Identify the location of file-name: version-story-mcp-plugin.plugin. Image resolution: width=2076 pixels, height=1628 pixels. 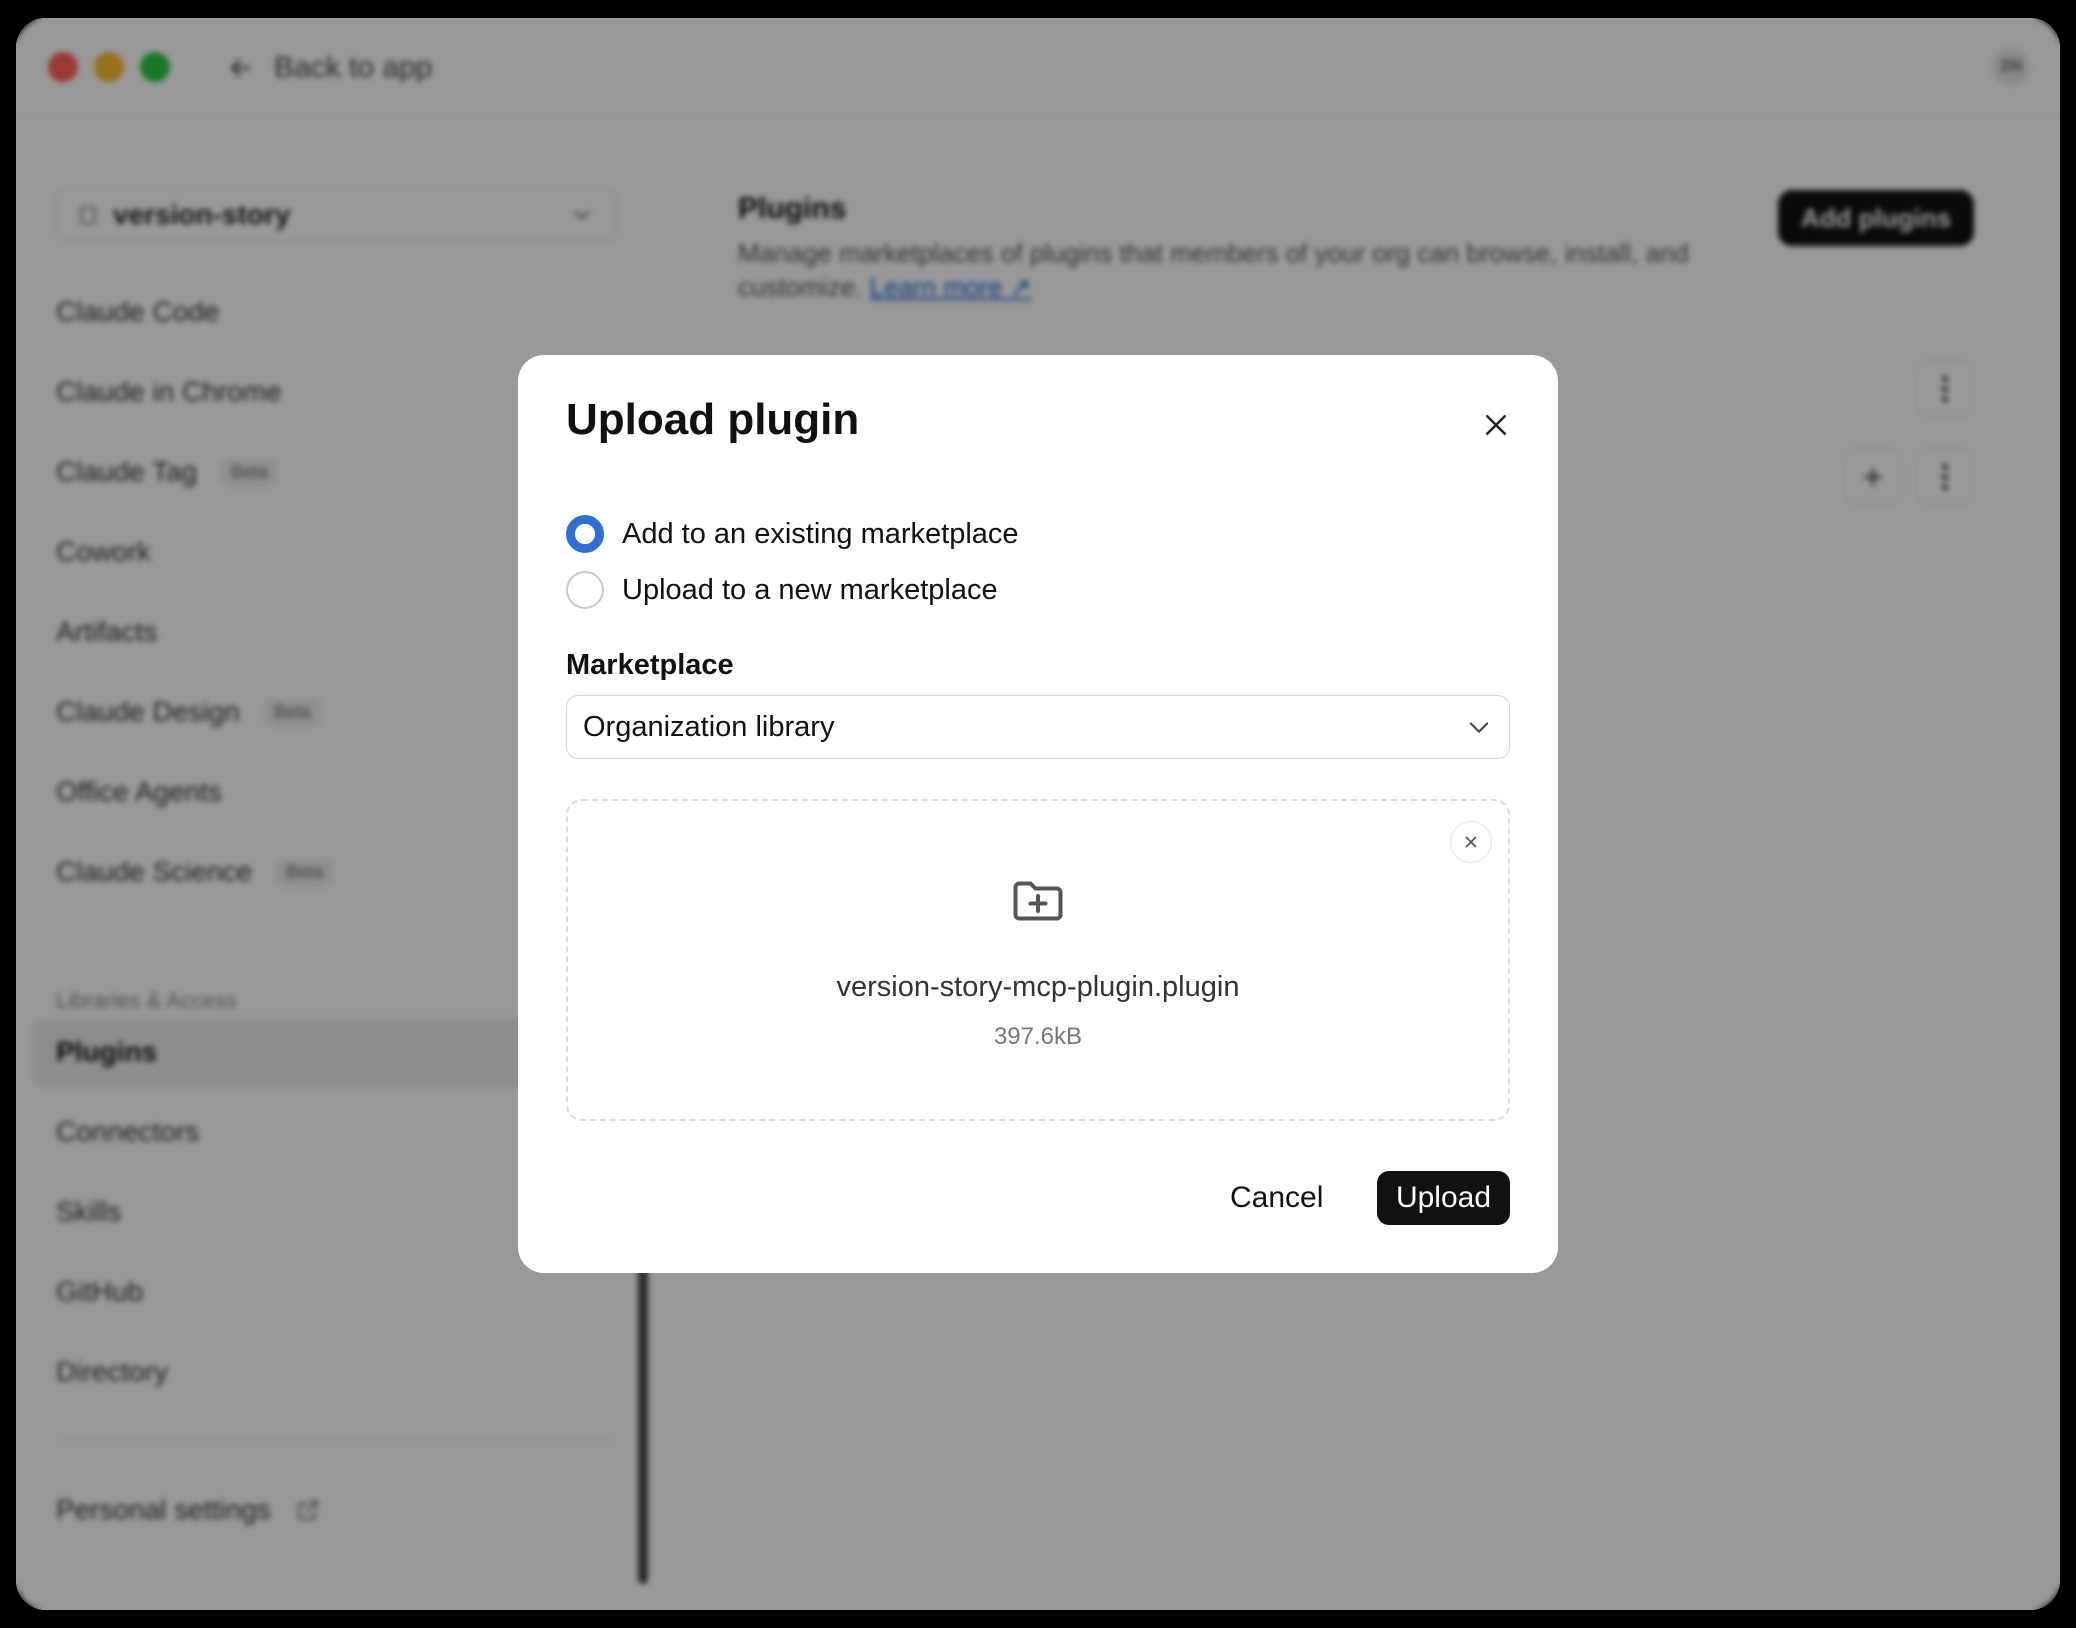
(1038, 987).